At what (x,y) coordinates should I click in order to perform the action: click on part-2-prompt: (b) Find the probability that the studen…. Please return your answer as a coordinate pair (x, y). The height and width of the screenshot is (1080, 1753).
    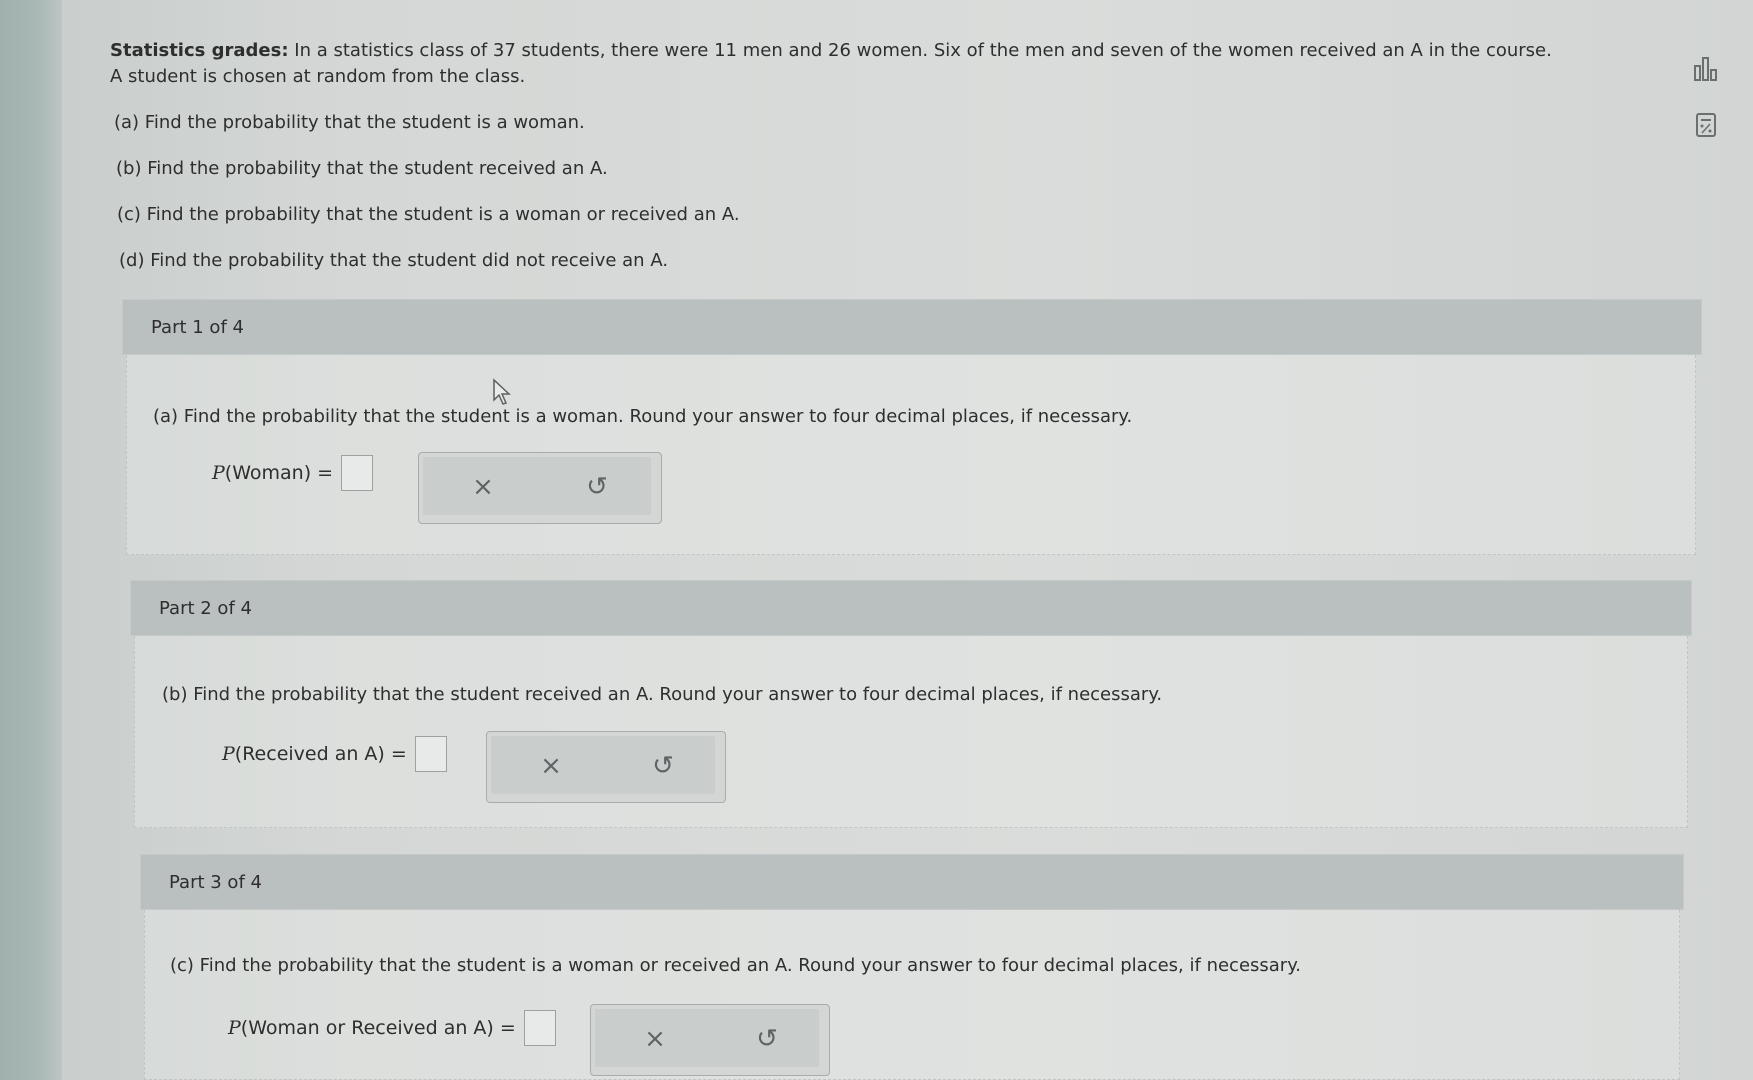
    Looking at the image, I should click on (662, 694).